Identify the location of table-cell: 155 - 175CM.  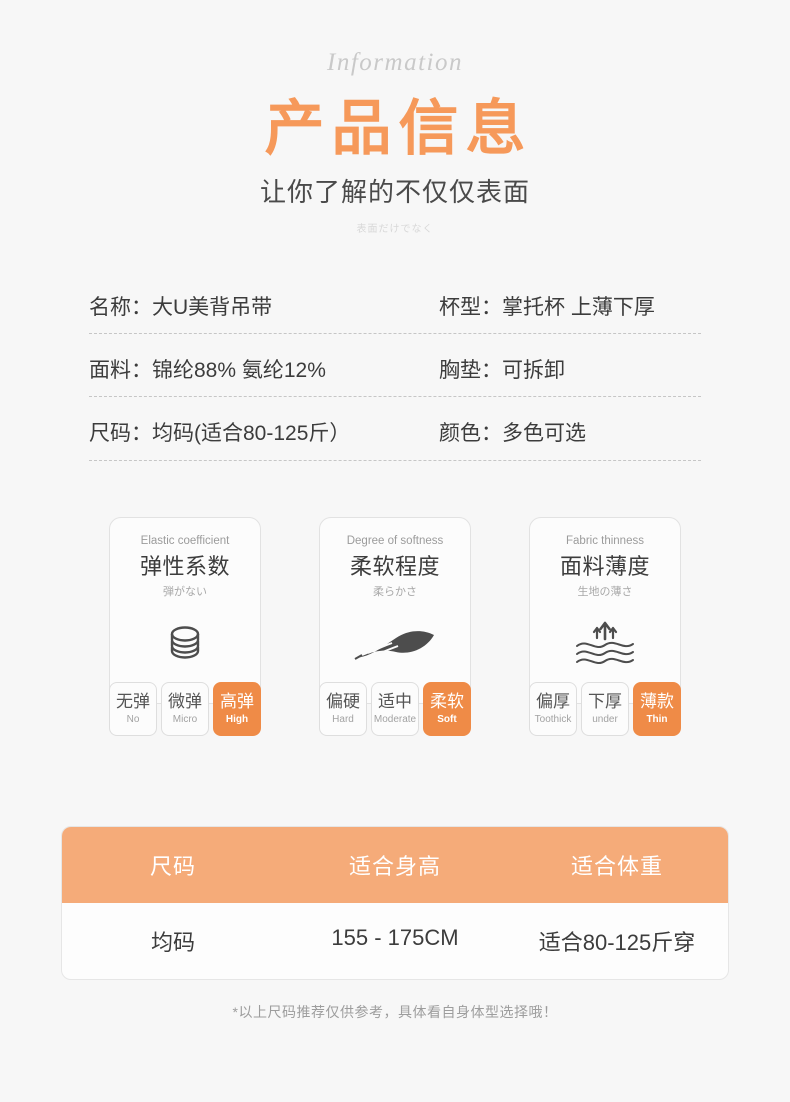
(395, 938).